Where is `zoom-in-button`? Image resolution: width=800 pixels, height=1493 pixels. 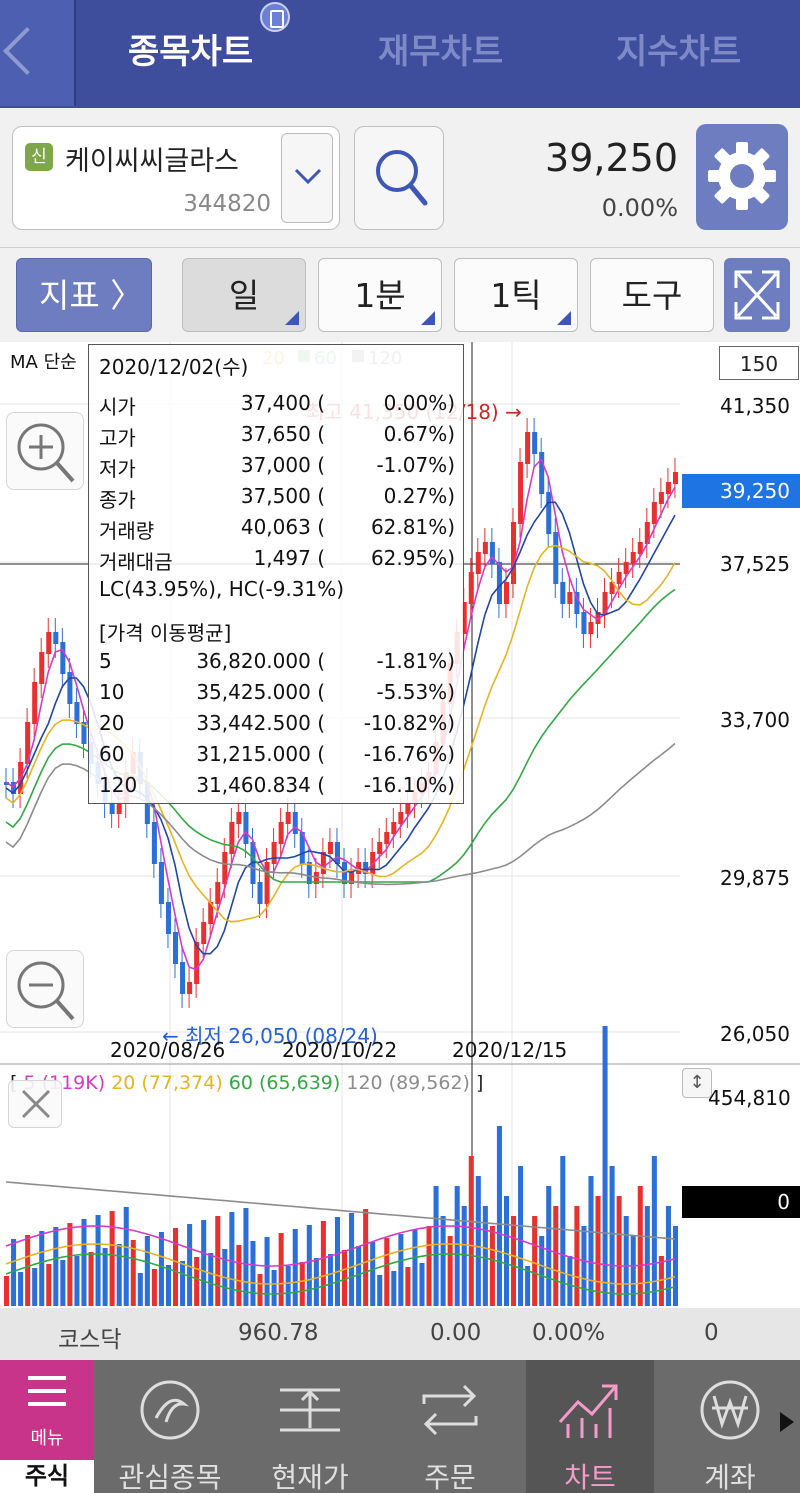 zoom-in-button is located at coordinates (45, 451).